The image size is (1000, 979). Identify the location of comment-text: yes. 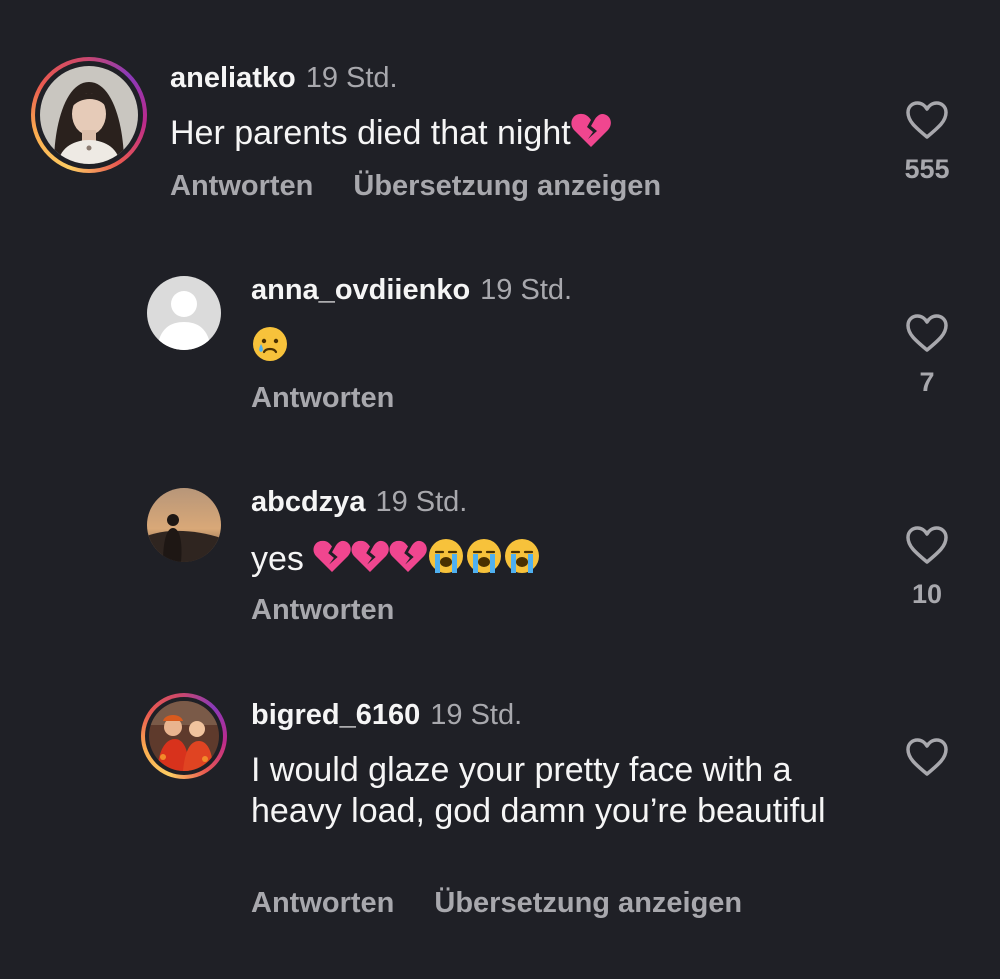
(282, 558).